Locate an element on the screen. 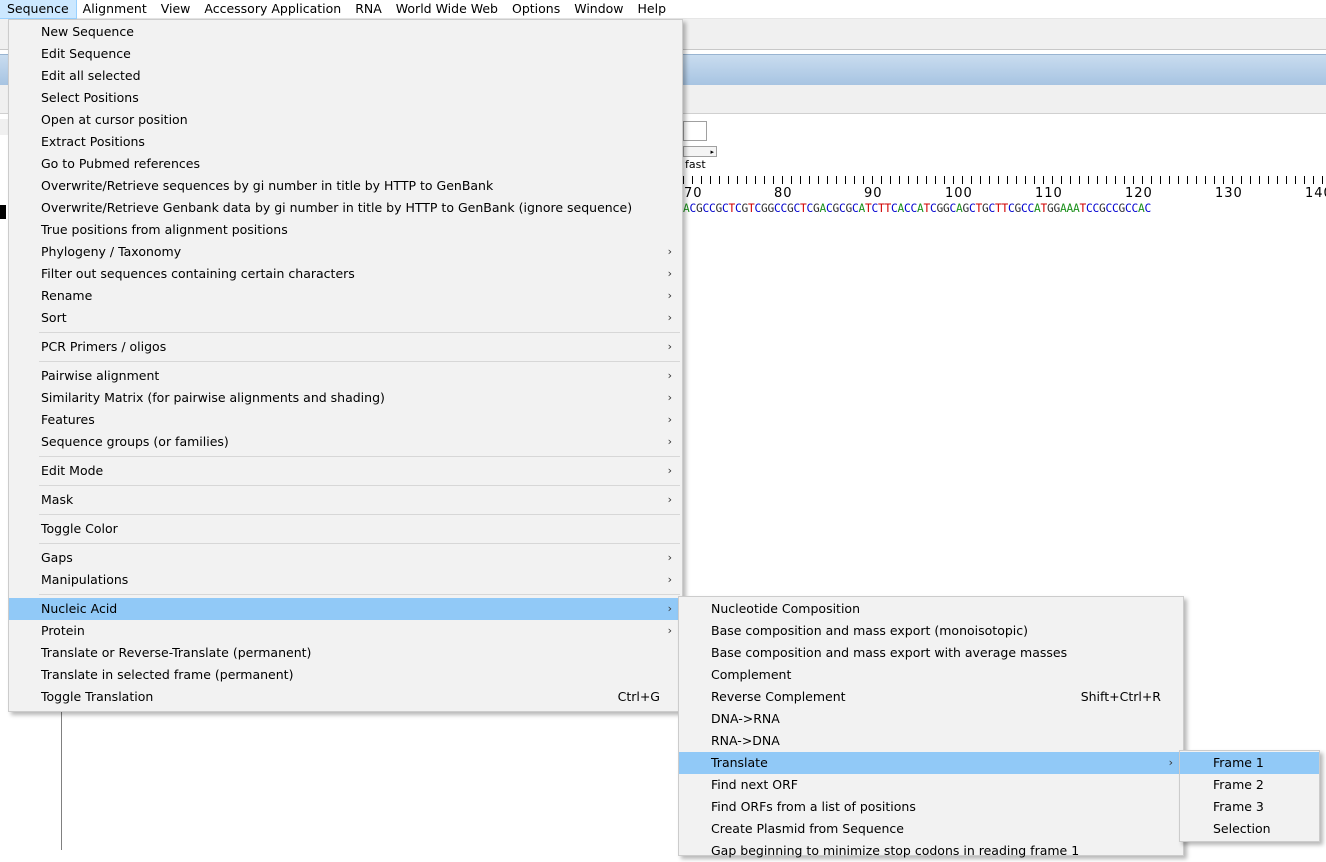  menu-item-create-plasmid-from-sequence: Create Plasmid from Sequence is located at coordinates (931, 829).